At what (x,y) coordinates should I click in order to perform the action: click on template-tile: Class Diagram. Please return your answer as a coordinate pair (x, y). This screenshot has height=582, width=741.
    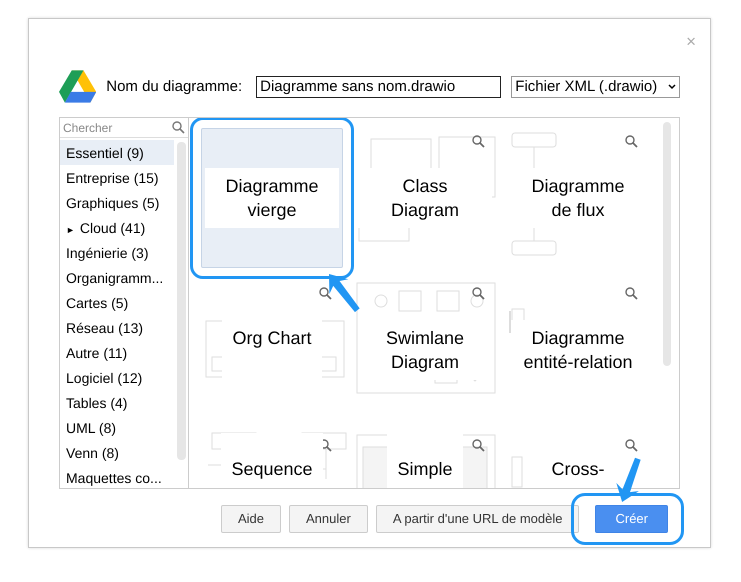
    Looking at the image, I should click on (425, 198).